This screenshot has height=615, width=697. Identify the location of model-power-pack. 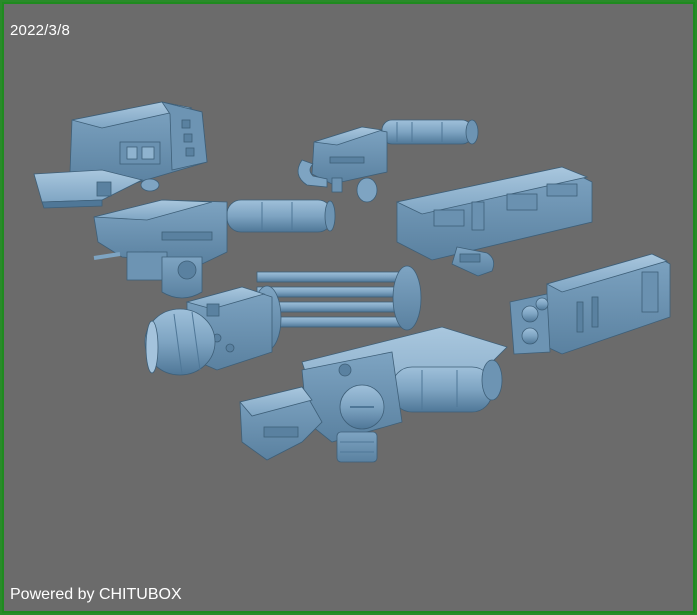
(590, 304).